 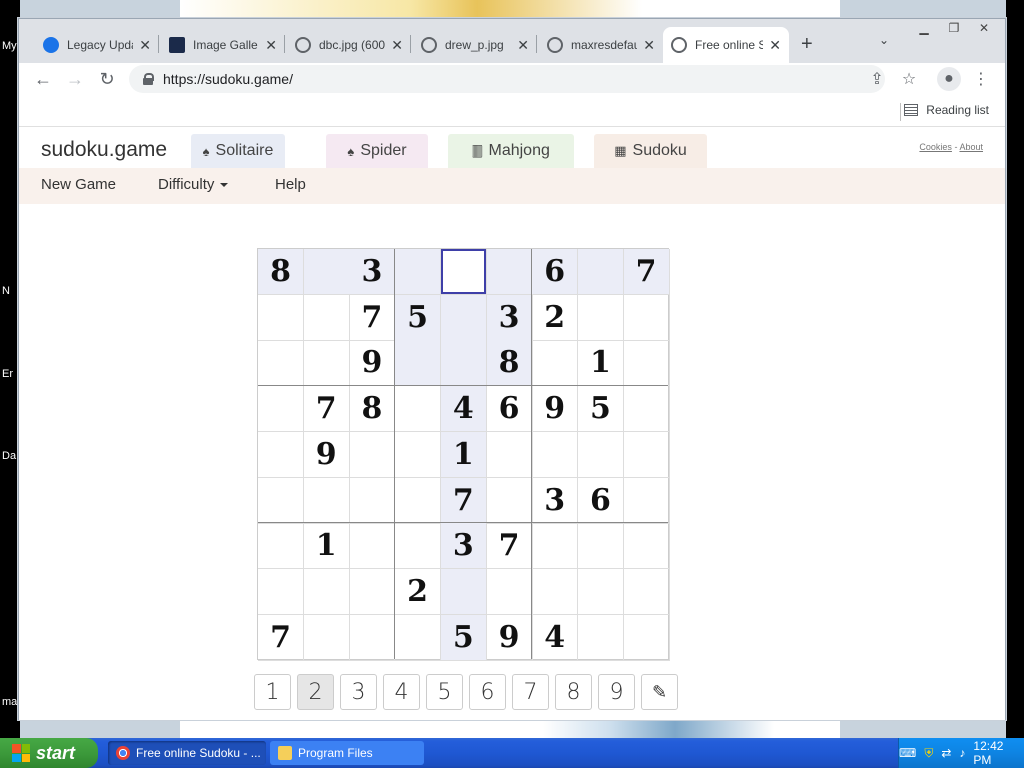 I want to click on desktop-icon-label: ma, so click(x=9, y=702).